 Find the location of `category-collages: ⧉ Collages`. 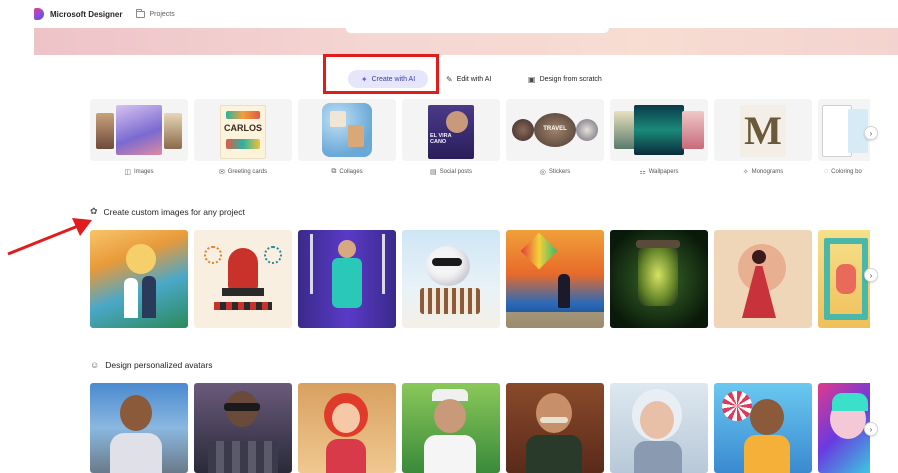

category-collages: ⧉ Collages is located at coordinates (347, 137).